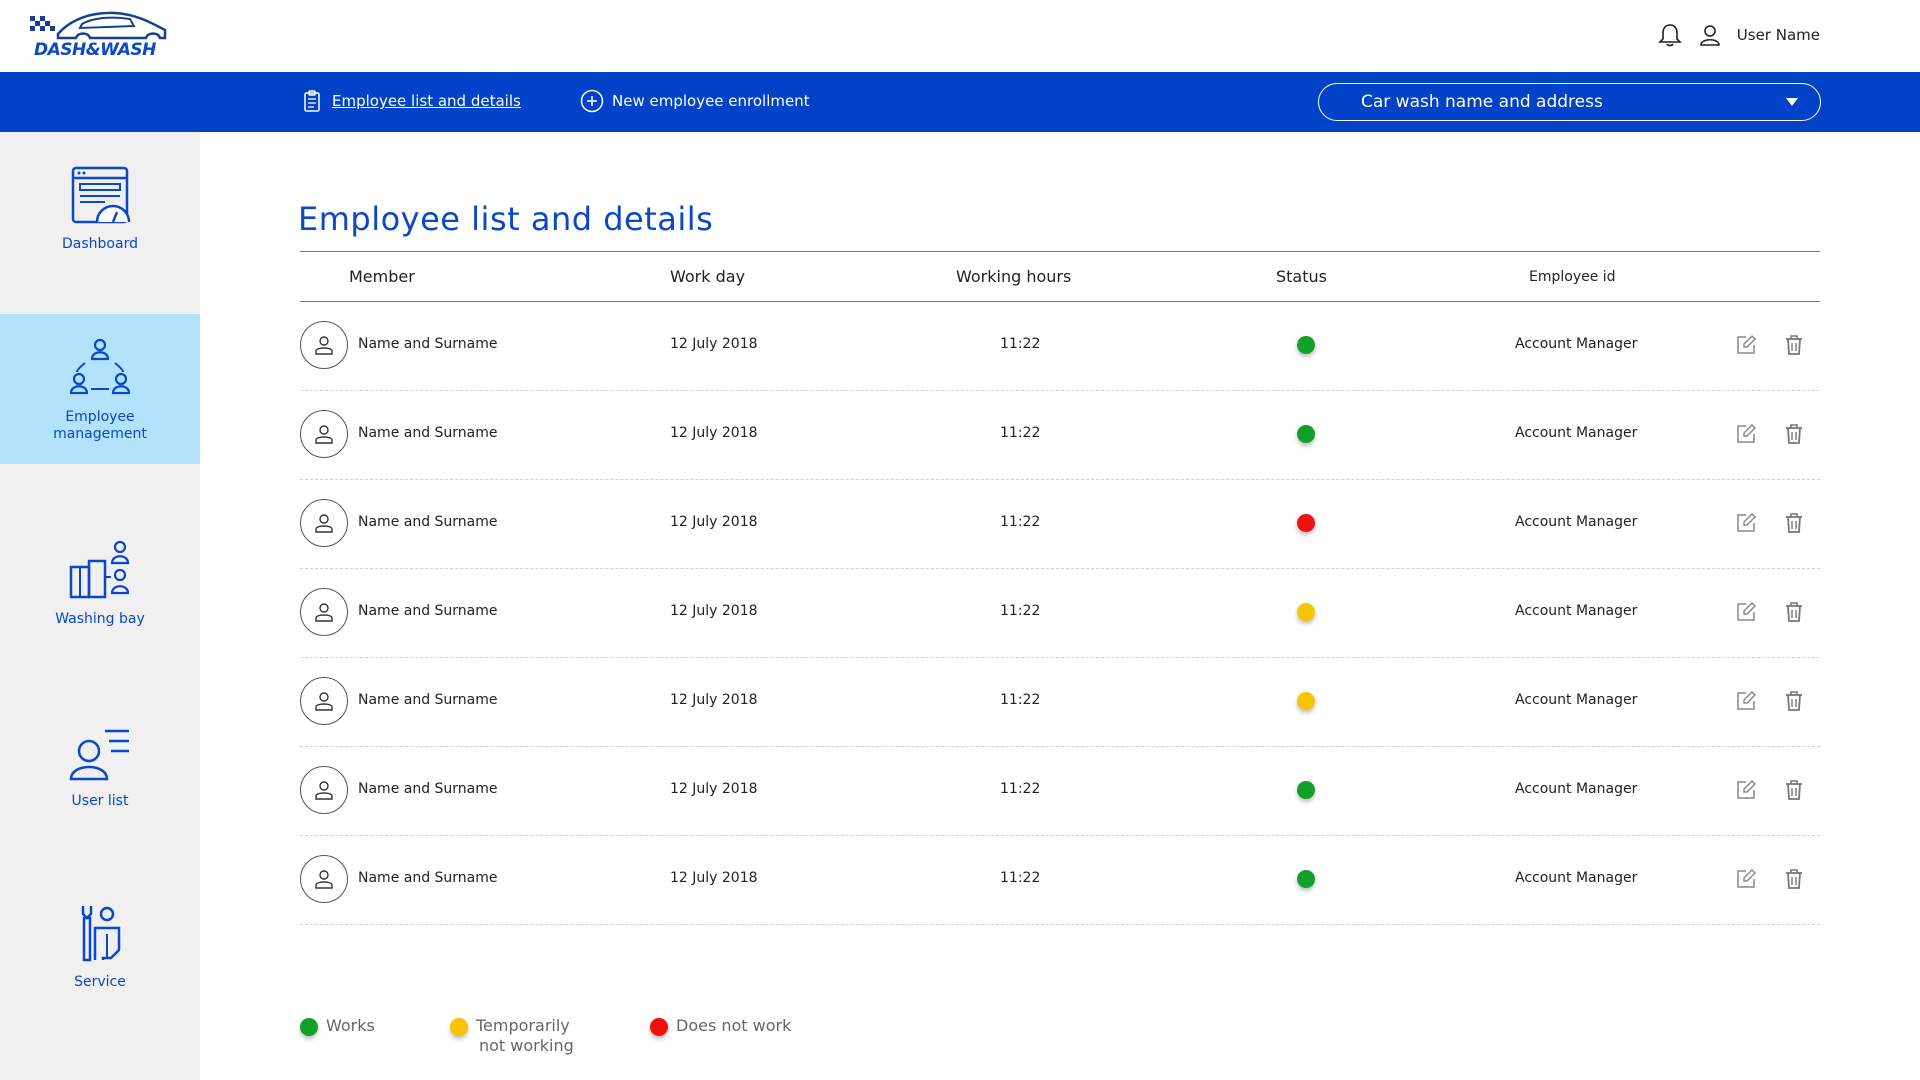 The width and height of the screenshot is (1920, 1080). Describe the element at coordinates (100, 981) in the screenshot. I see `sidebar-label: Service` at that location.